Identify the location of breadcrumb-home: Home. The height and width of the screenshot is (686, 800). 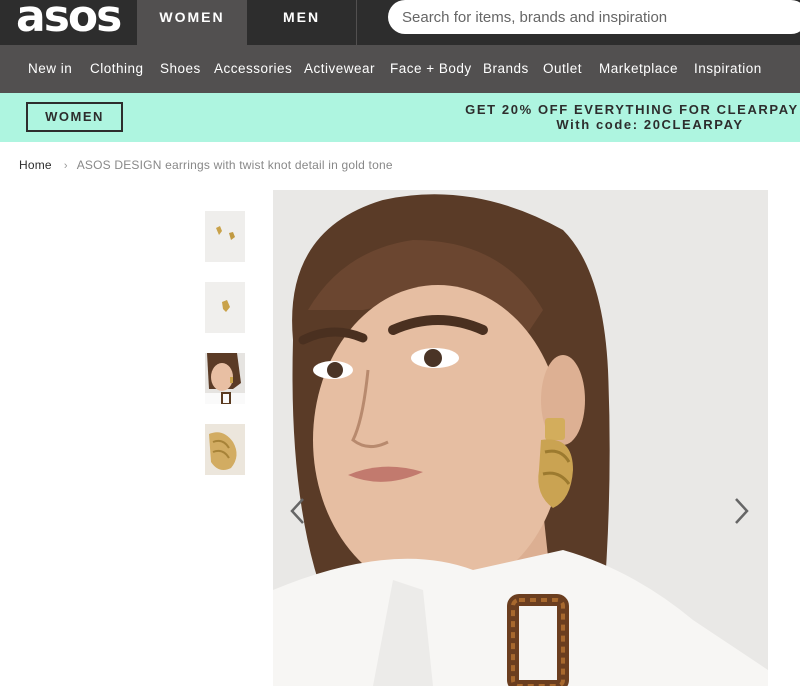
(35, 165).